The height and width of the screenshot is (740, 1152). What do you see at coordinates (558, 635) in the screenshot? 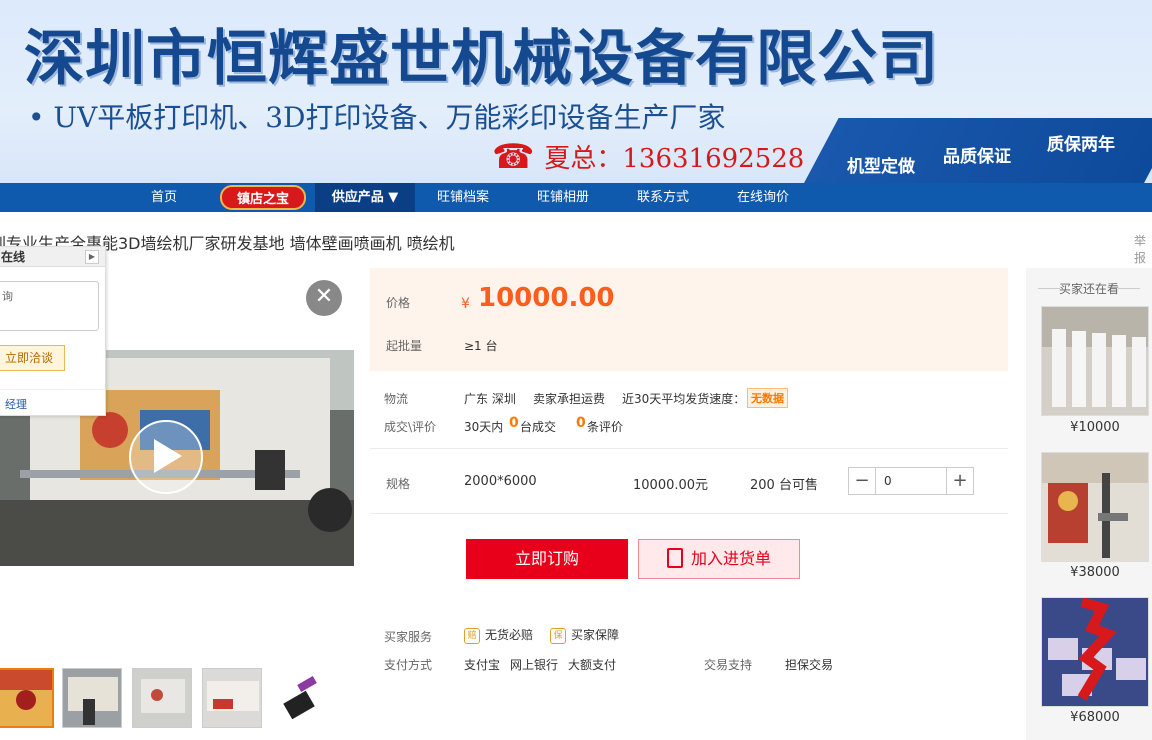
I see `shield-icon: 保` at bounding box center [558, 635].